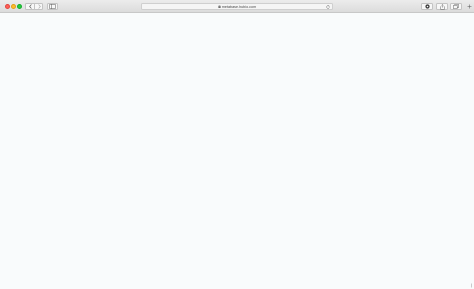 This screenshot has height=289, width=474. I want to click on share-icon, so click(442, 6).